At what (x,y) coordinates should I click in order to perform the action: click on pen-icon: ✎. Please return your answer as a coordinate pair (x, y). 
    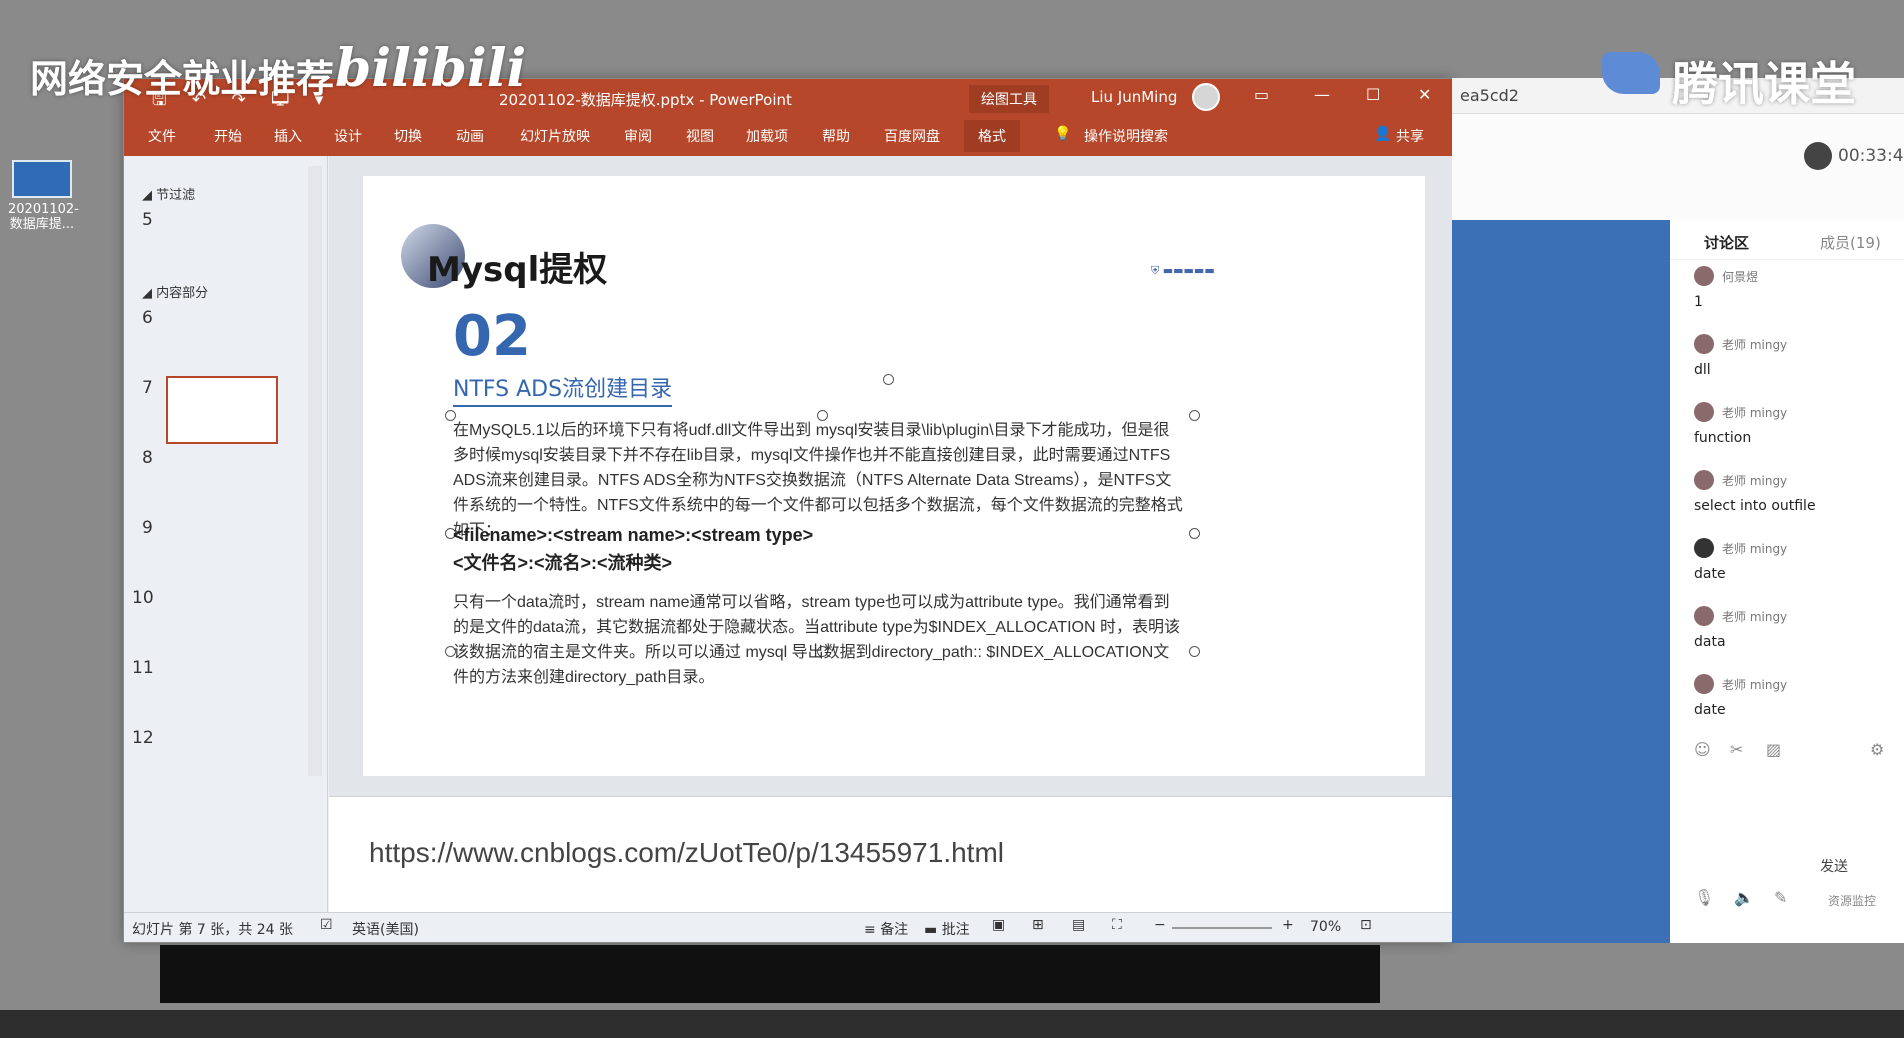
    Looking at the image, I should click on (1780, 897).